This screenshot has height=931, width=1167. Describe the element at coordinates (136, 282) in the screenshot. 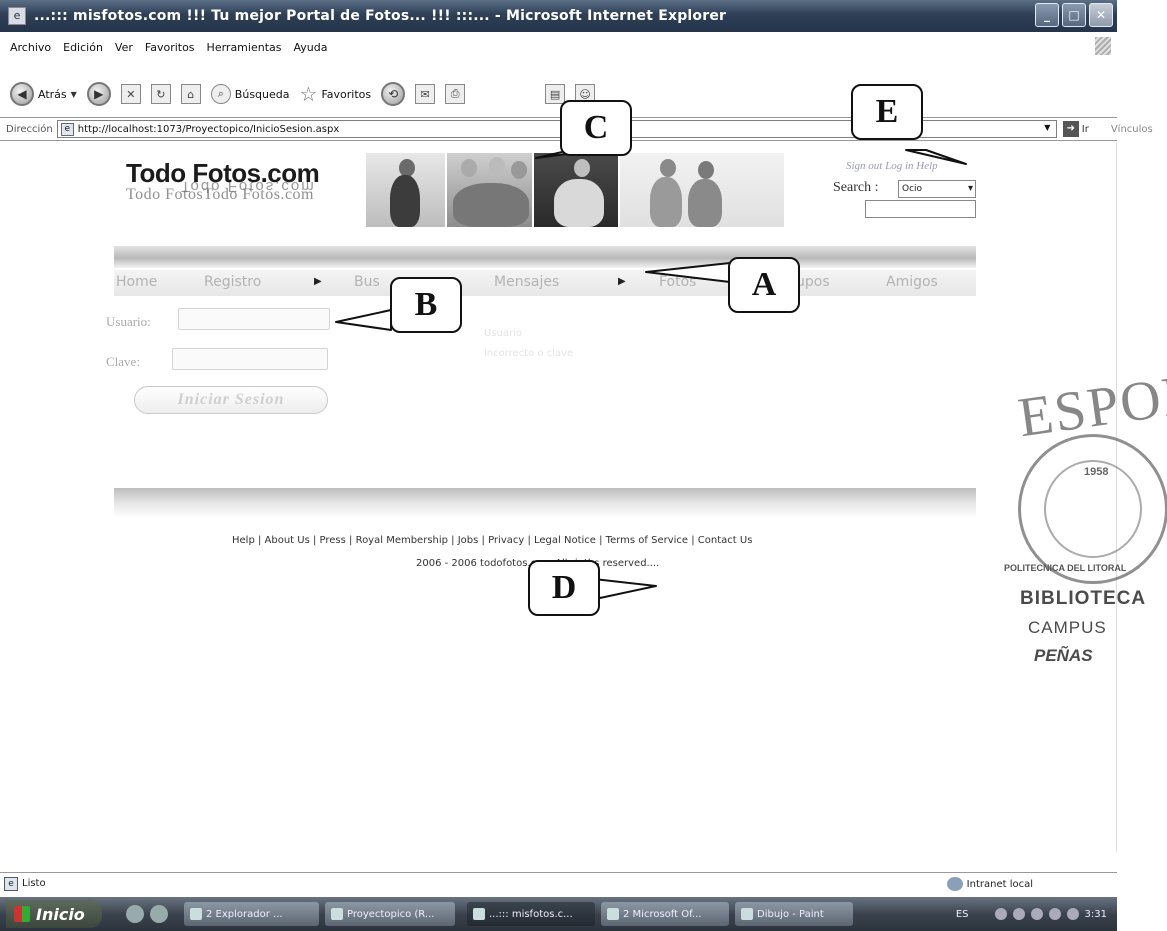

I see `nav-item-home: Home` at that location.